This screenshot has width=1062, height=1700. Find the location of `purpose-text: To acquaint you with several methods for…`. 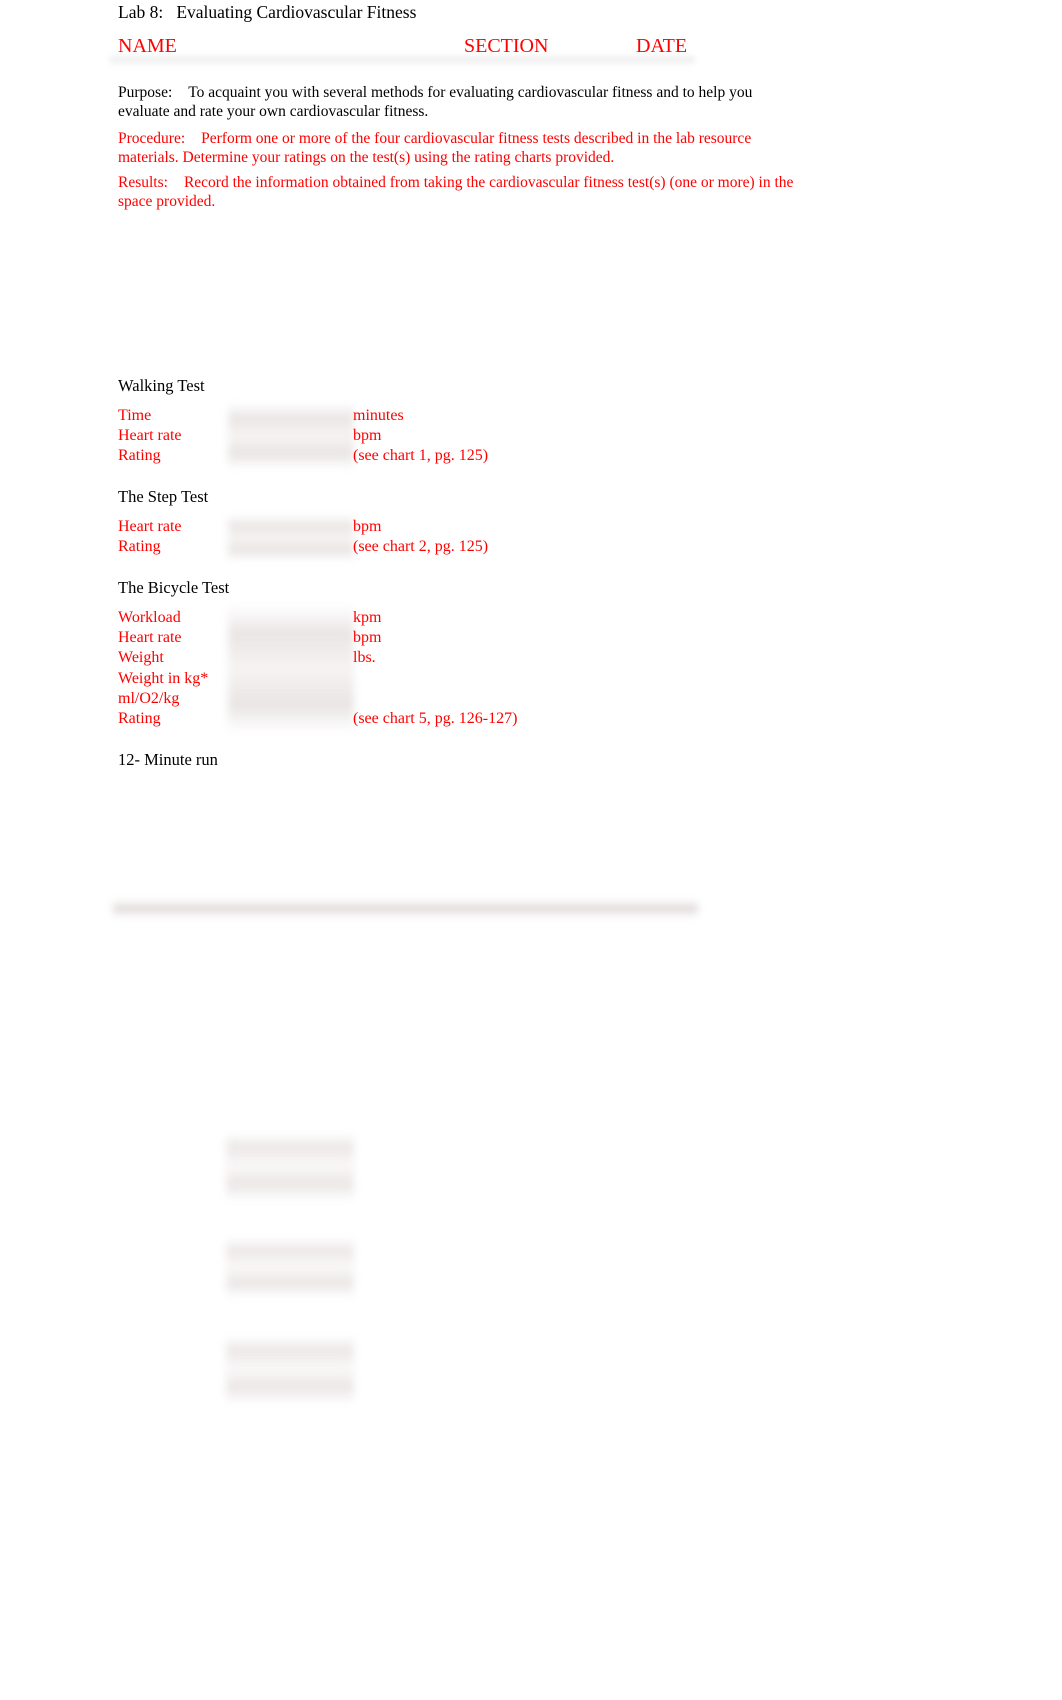

purpose-text: To acquaint you with several methods for… is located at coordinates (435, 102).